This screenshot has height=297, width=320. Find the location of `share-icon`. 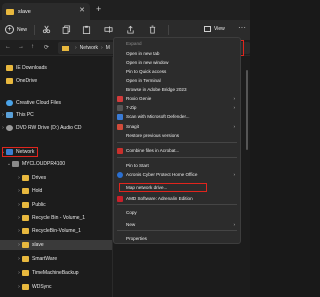

share-icon is located at coordinates (130, 29).